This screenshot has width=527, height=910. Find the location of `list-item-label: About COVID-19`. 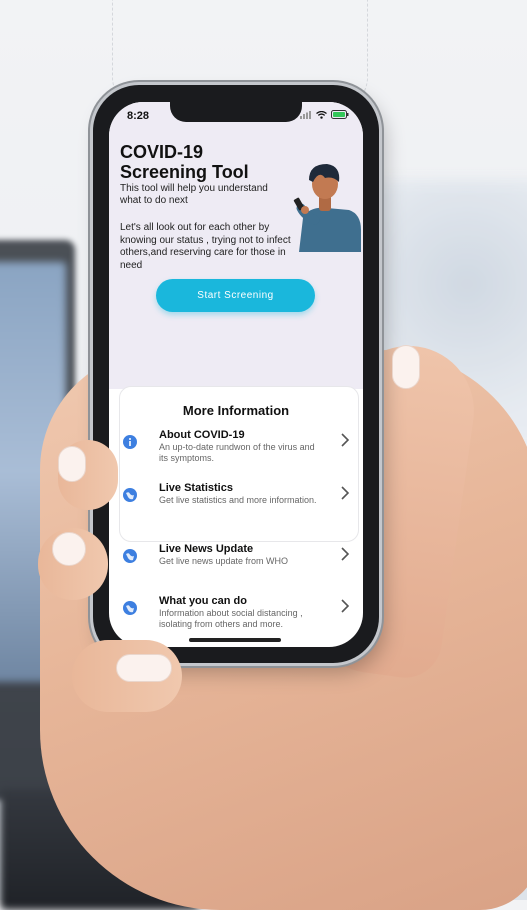

list-item-label: About COVID-19 is located at coordinates (202, 435).